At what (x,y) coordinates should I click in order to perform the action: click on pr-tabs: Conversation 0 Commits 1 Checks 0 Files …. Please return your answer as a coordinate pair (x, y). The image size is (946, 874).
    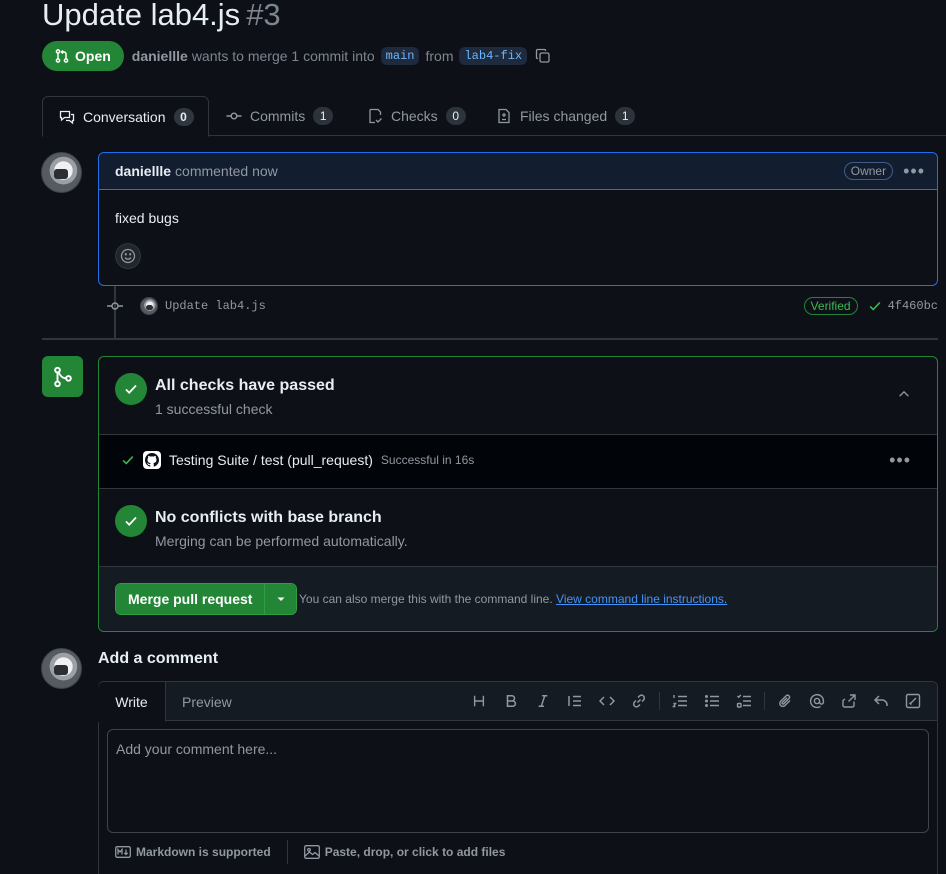
    Looking at the image, I should click on (494, 116).